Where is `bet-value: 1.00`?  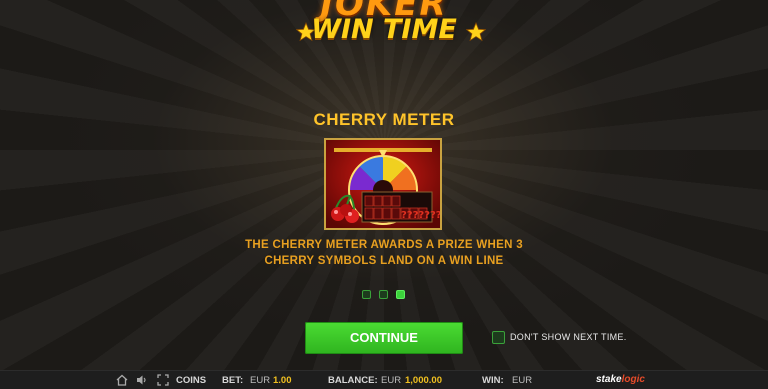 bet-value: 1.00 is located at coordinates (282, 380).